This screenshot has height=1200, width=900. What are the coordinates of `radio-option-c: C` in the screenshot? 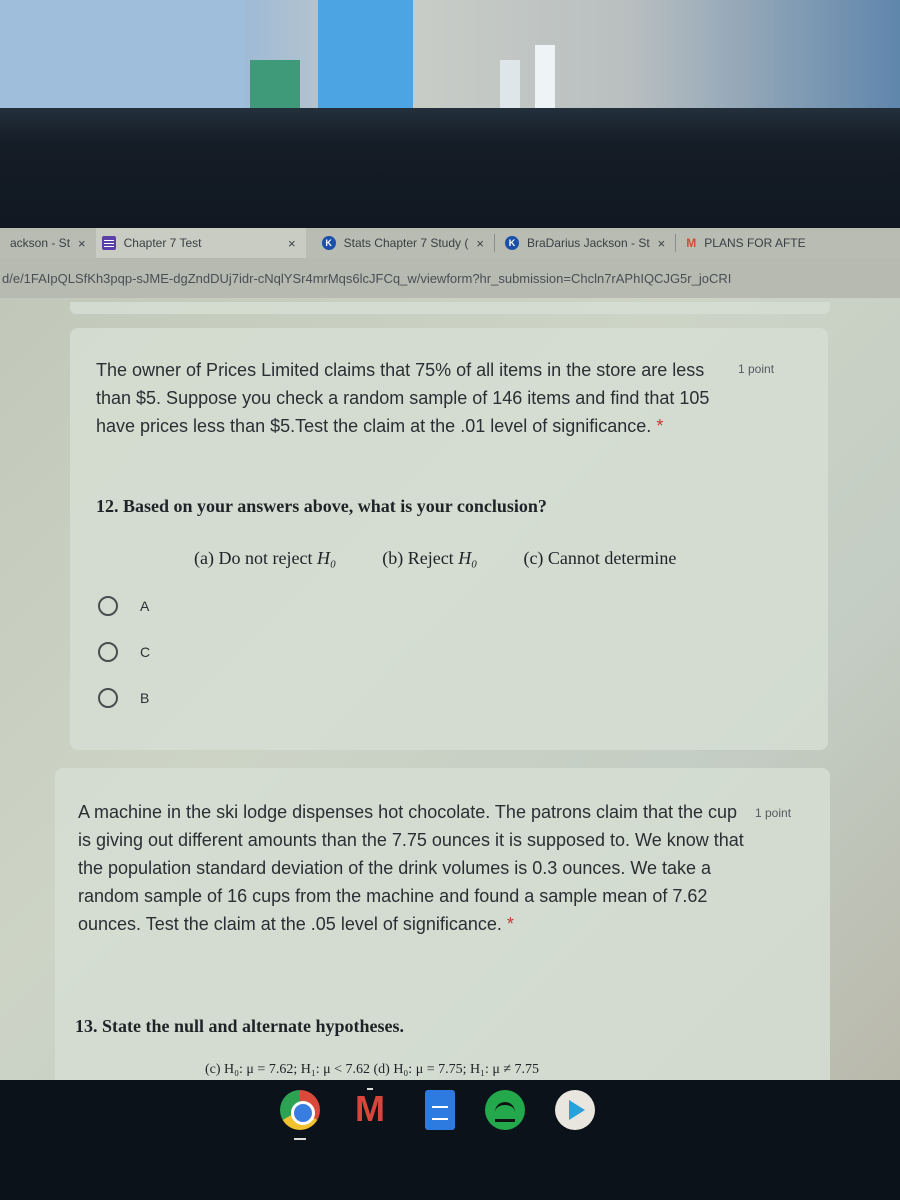 It's located at (124, 652).